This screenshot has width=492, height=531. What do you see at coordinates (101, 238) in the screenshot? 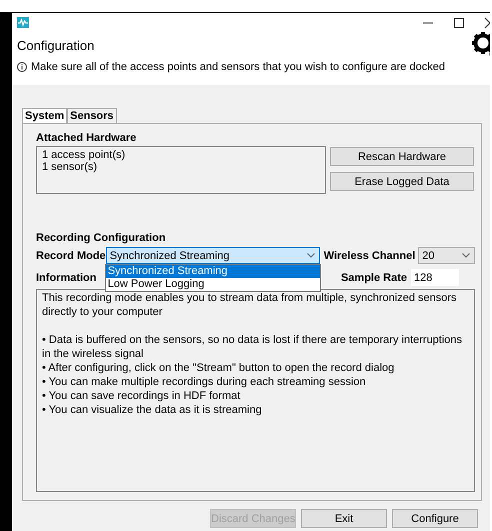
I see `group-title: Recording Configuration` at bounding box center [101, 238].